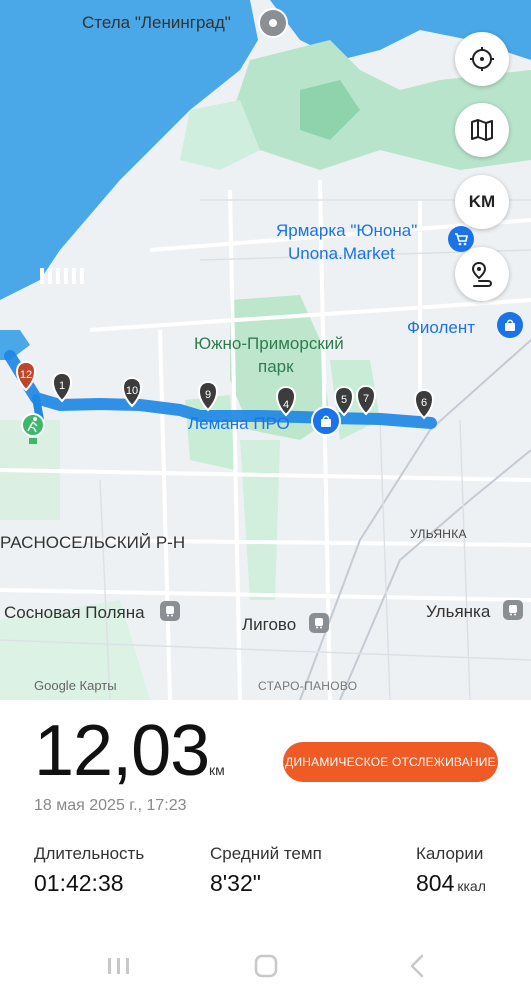  I want to click on route-view-button, so click(482, 274).